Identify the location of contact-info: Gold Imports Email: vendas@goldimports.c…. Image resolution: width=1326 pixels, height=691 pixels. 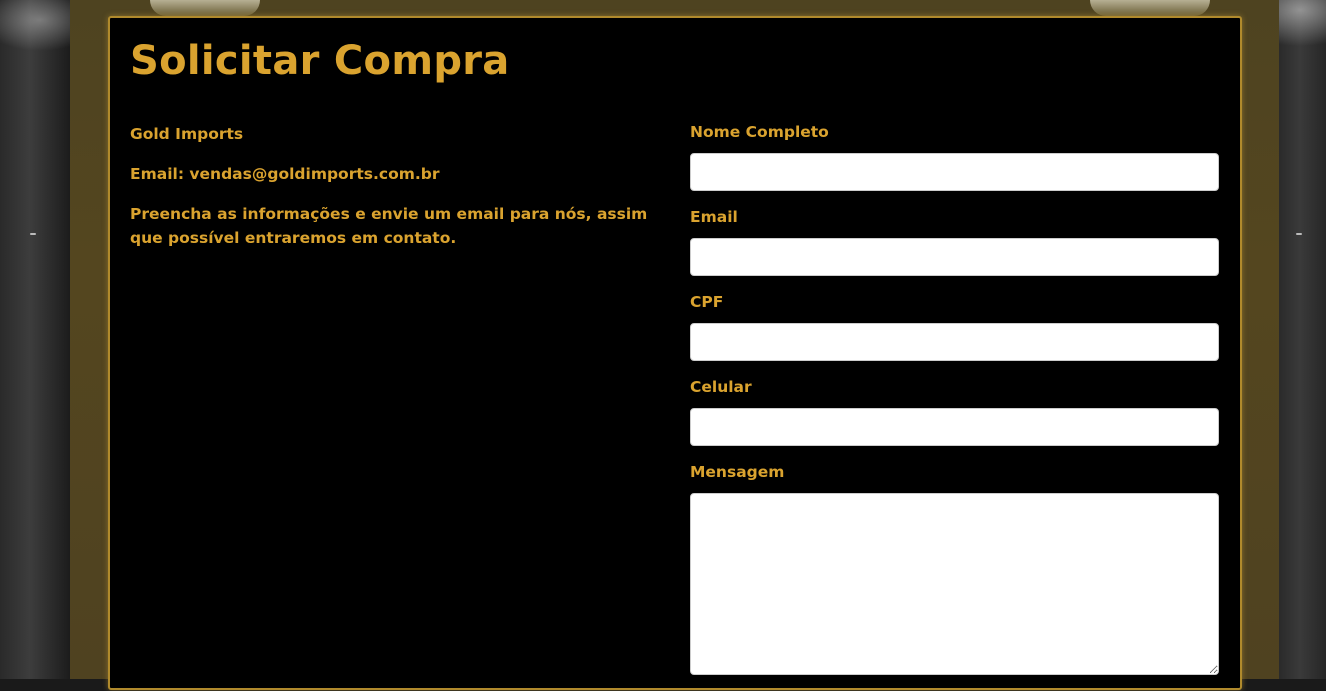
(400, 194).